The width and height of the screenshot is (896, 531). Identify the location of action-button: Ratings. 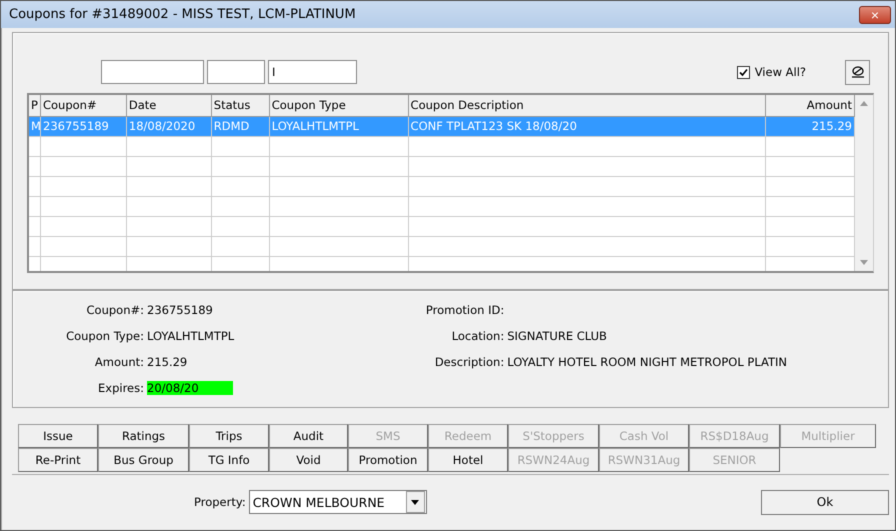
(143, 436).